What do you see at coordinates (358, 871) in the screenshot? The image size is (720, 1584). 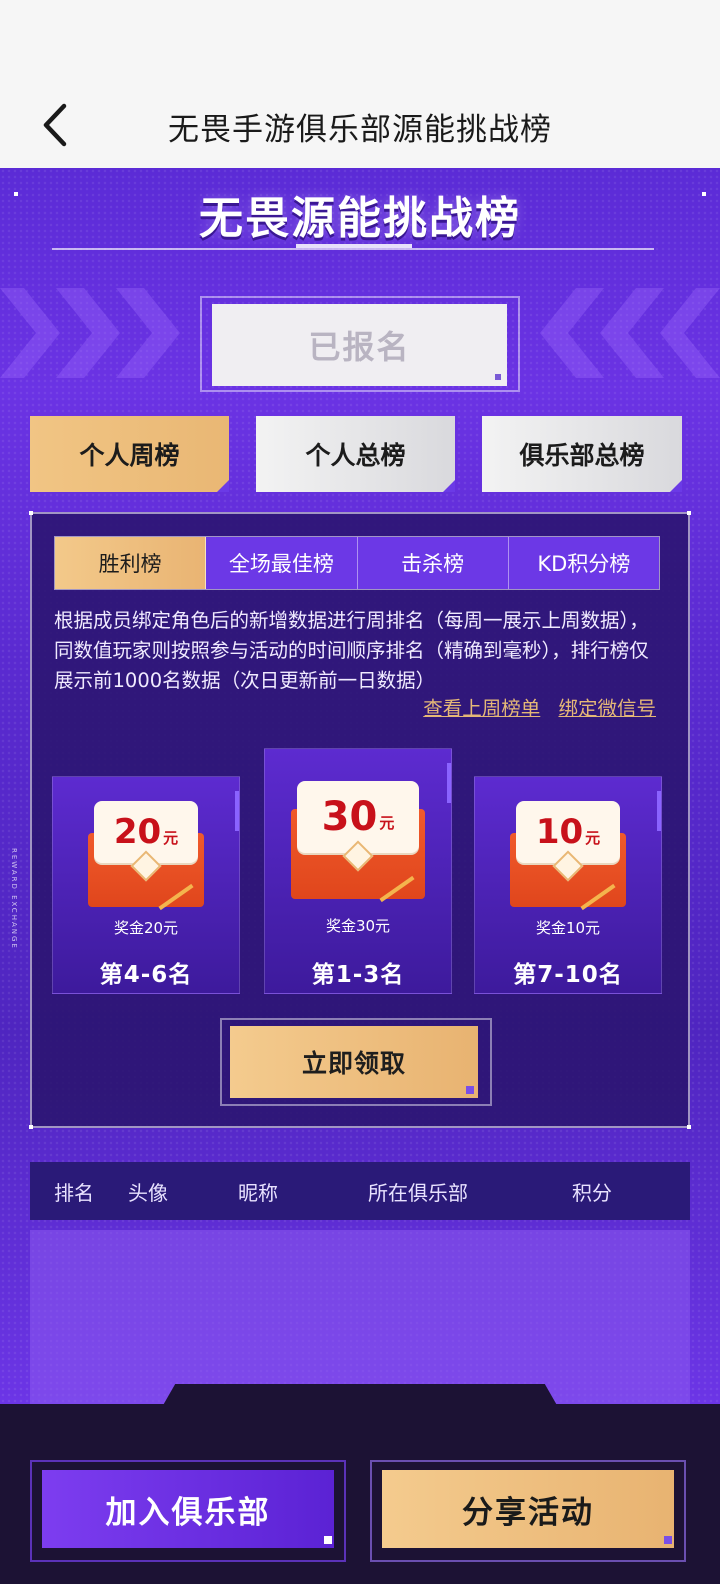 I see `prize-card-1-3: 30 元 奖金30元 第1-3名` at bounding box center [358, 871].